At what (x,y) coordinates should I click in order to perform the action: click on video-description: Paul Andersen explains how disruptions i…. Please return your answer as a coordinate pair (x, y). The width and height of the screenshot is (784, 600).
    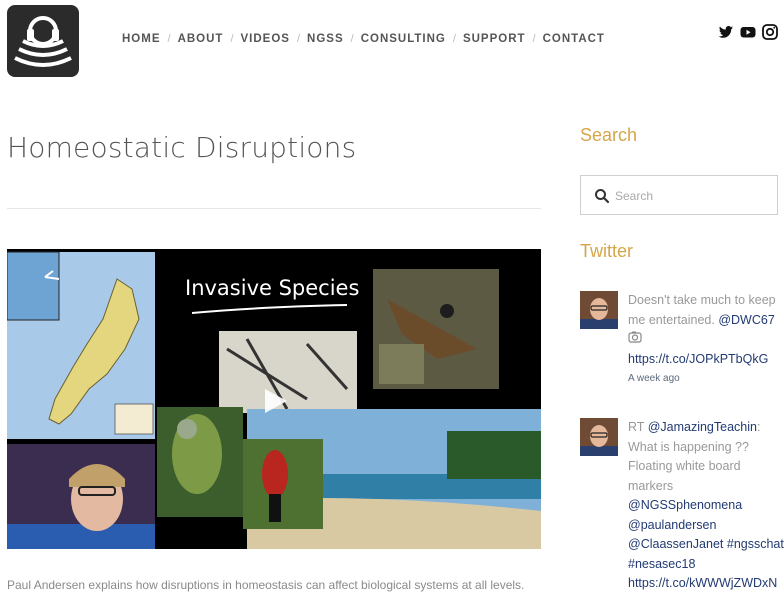
    Looking at the image, I should click on (266, 585).